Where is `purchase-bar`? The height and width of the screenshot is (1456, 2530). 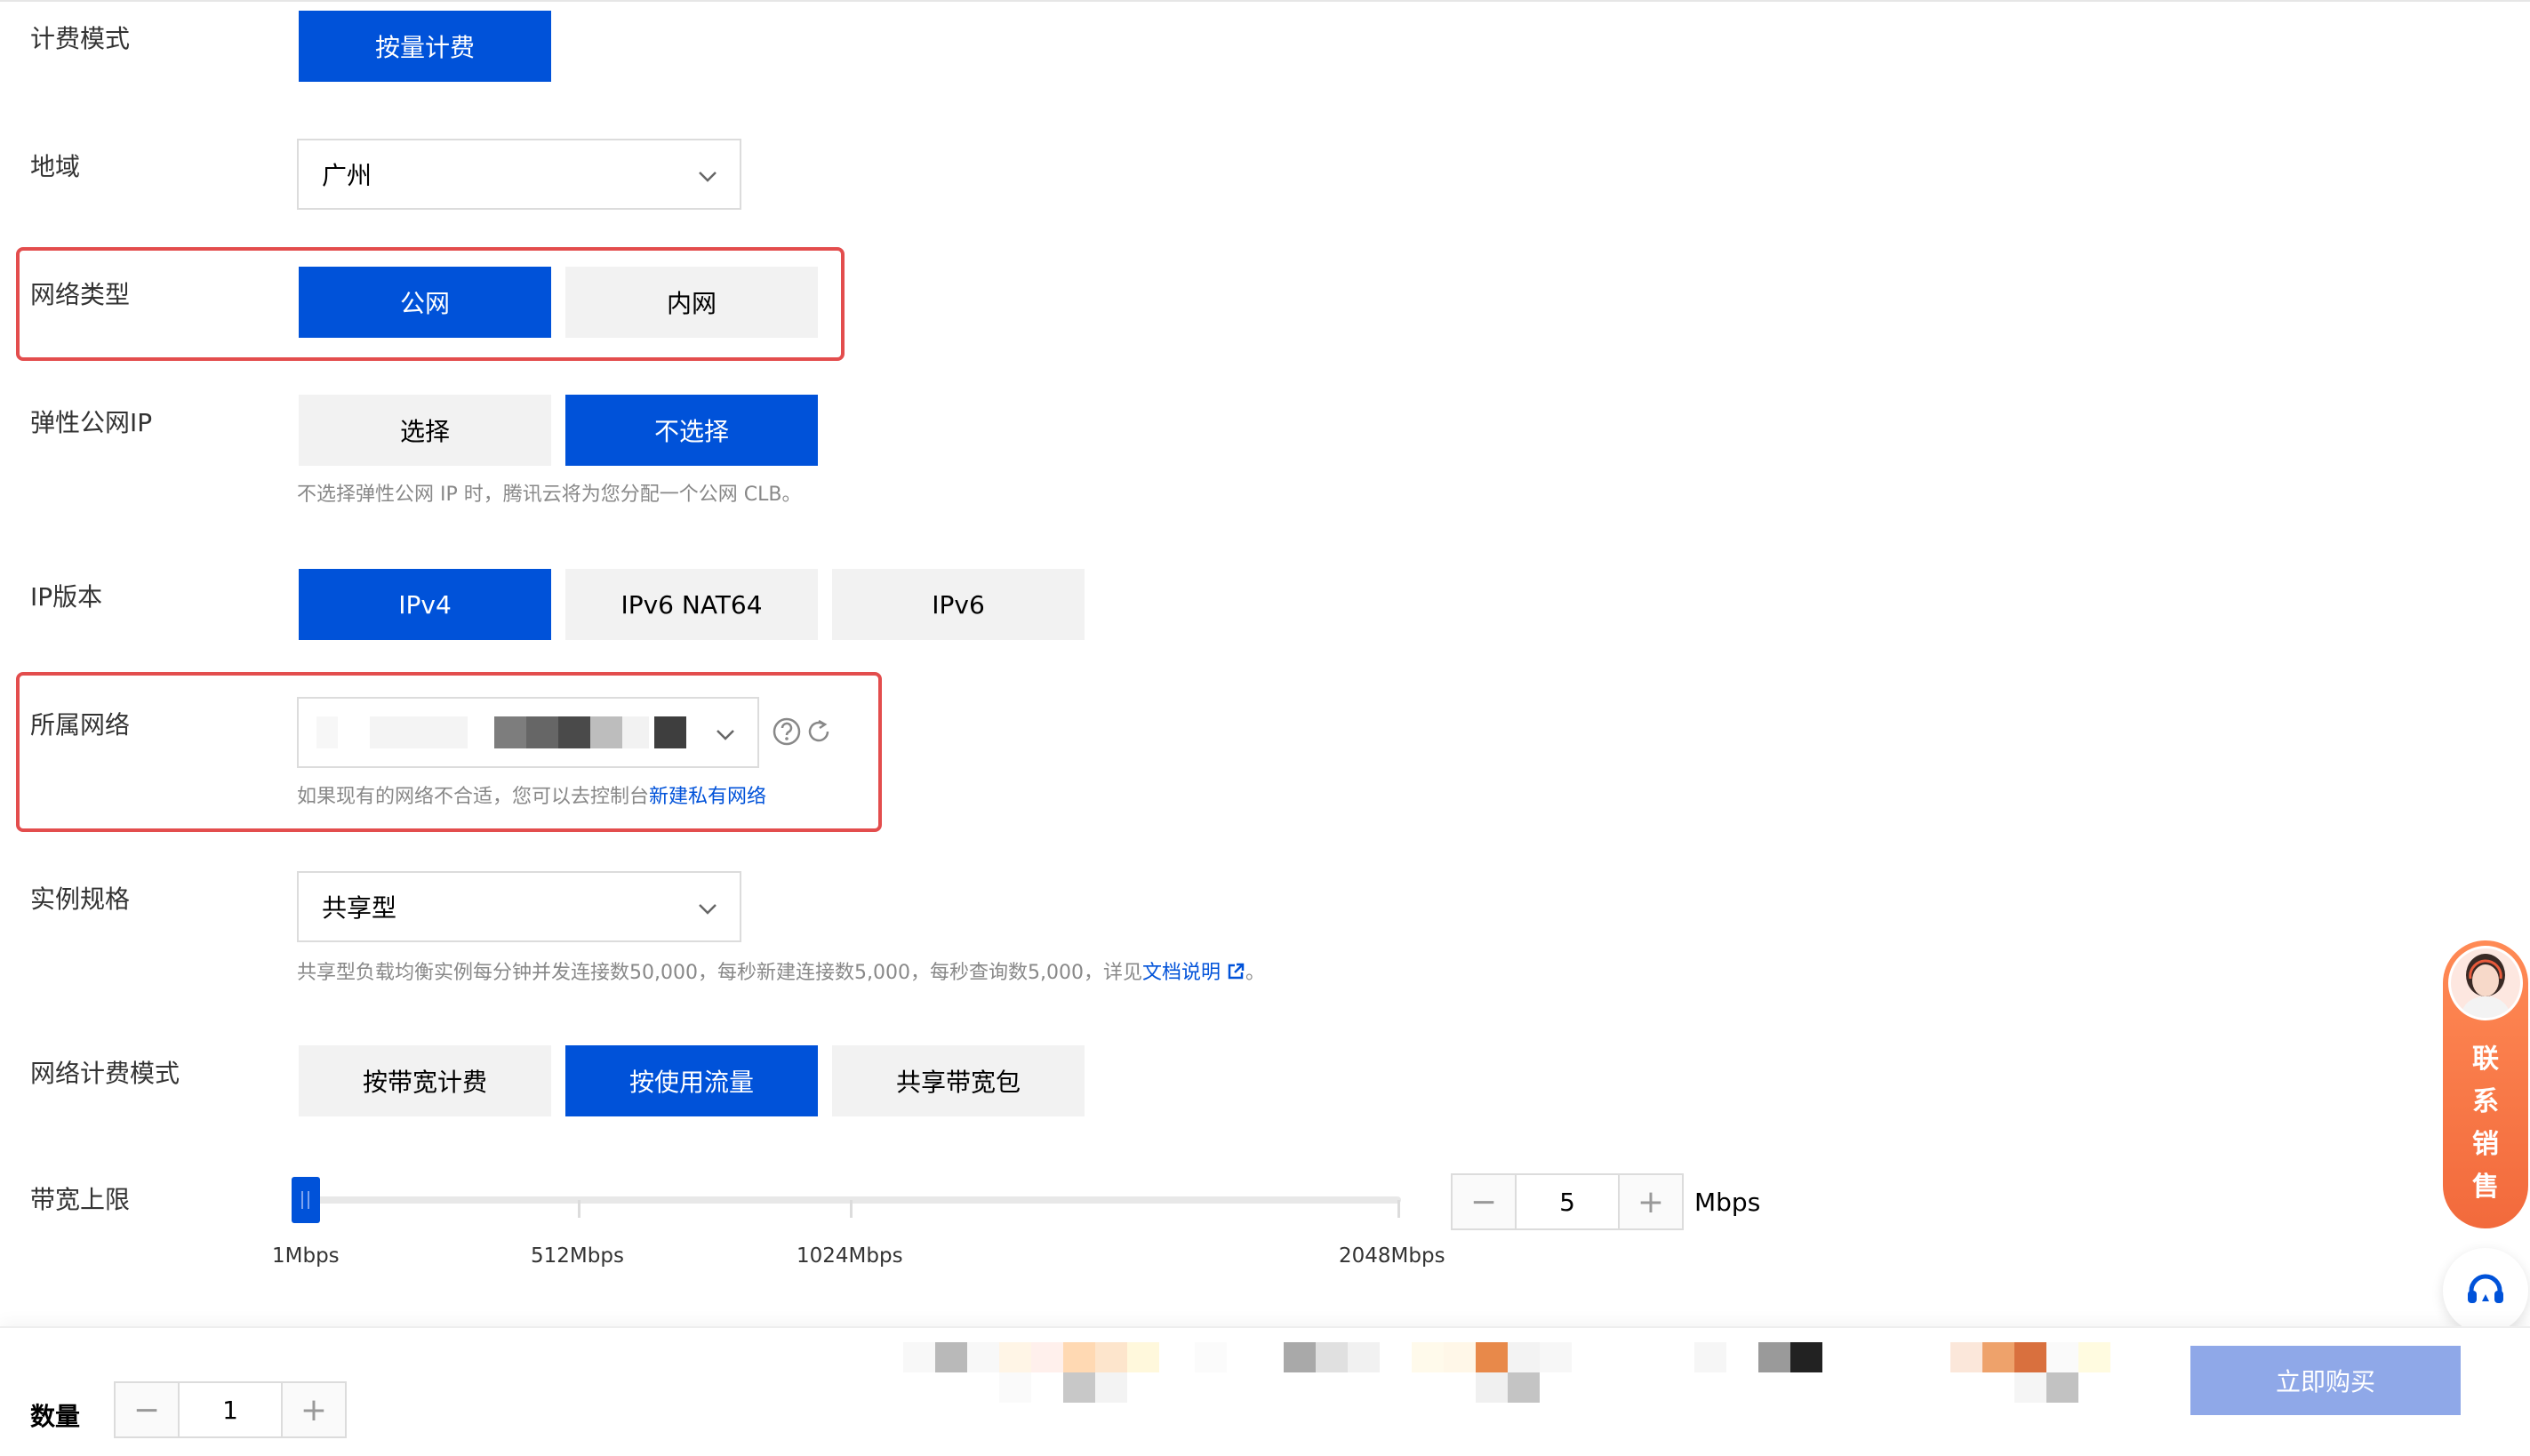
purchase-bar is located at coordinates (1265, 1391).